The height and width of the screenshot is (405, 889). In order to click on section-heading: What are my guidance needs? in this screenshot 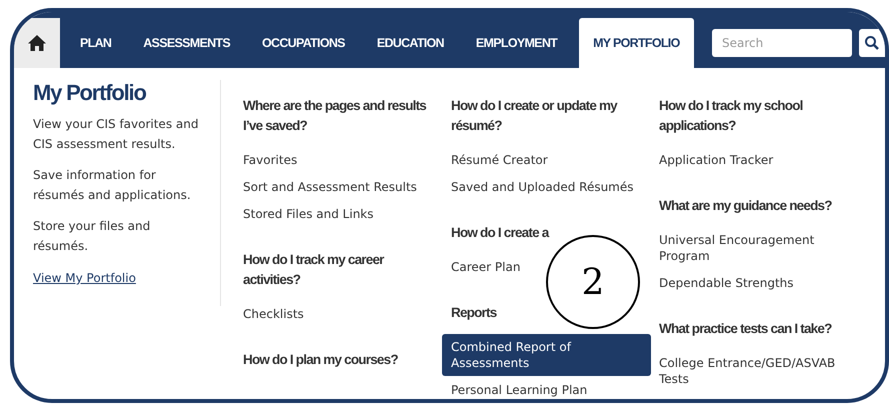, I will do `click(745, 206)`.